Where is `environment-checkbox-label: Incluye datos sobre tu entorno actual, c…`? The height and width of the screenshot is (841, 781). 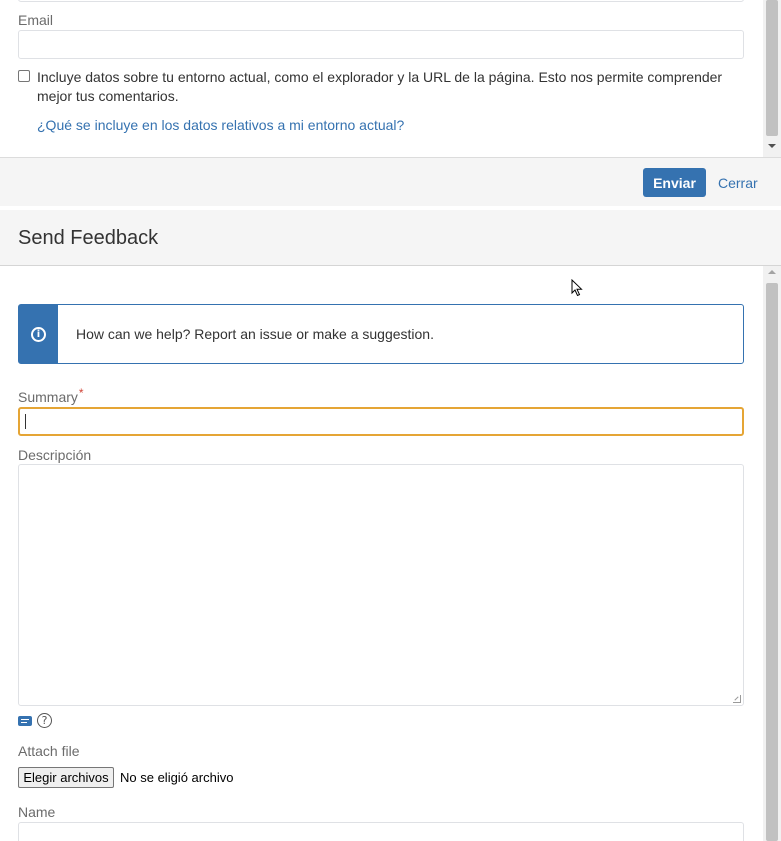
environment-checkbox-label: Incluye datos sobre tu entorno actual, c… is located at coordinates (383, 87).